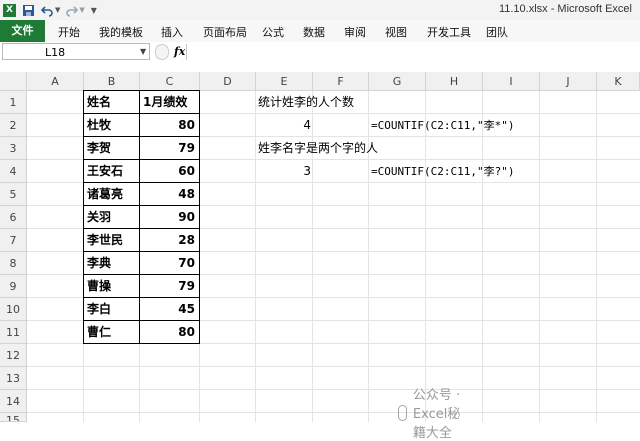 This screenshot has width=640, height=441. What do you see at coordinates (13, 332) in the screenshot?
I see `row-header-11: 11` at bounding box center [13, 332].